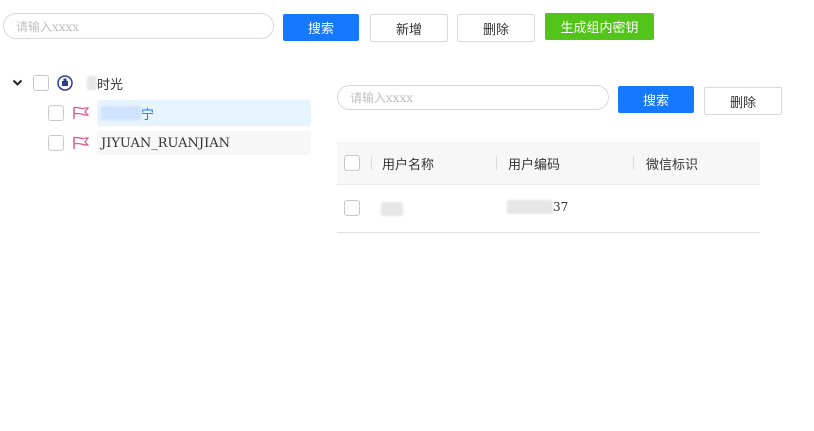  What do you see at coordinates (148, 115) in the screenshot?
I see `tree-node-label: 宁` at bounding box center [148, 115].